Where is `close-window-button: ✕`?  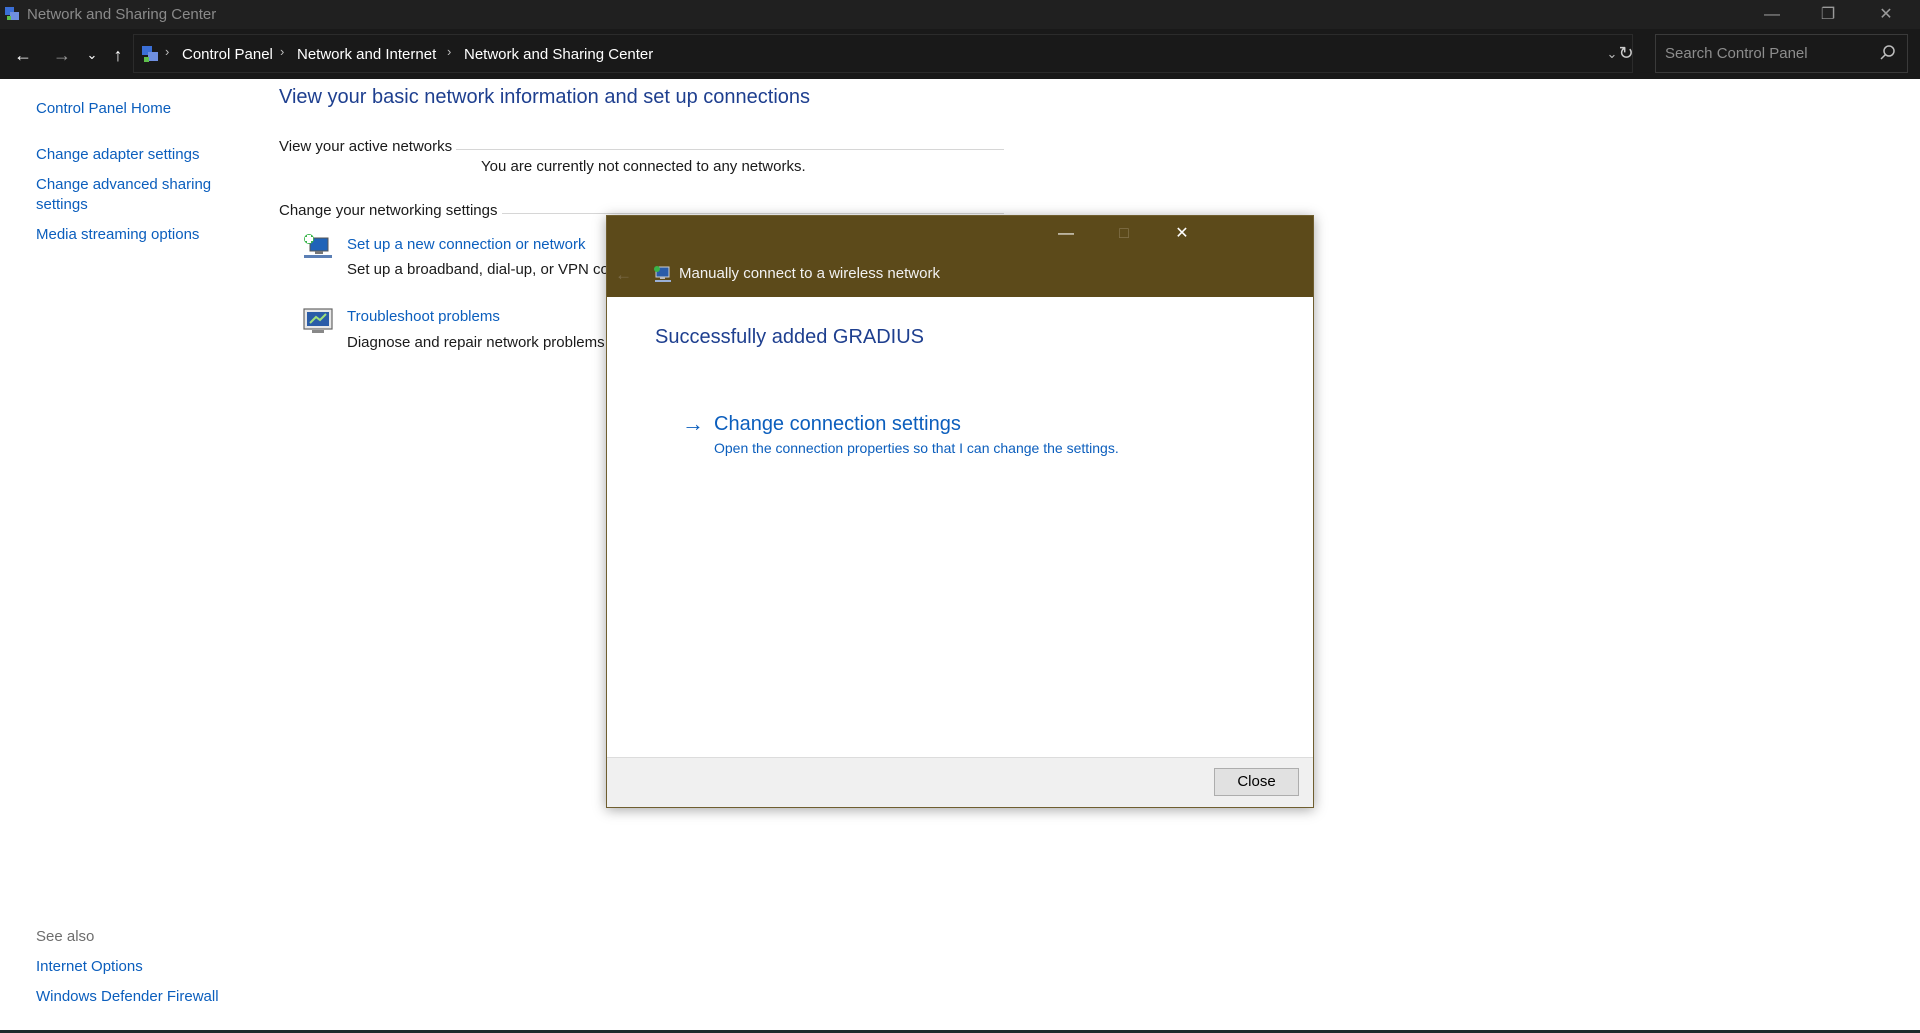 close-window-button: ✕ is located at coordinates (1886, 14).